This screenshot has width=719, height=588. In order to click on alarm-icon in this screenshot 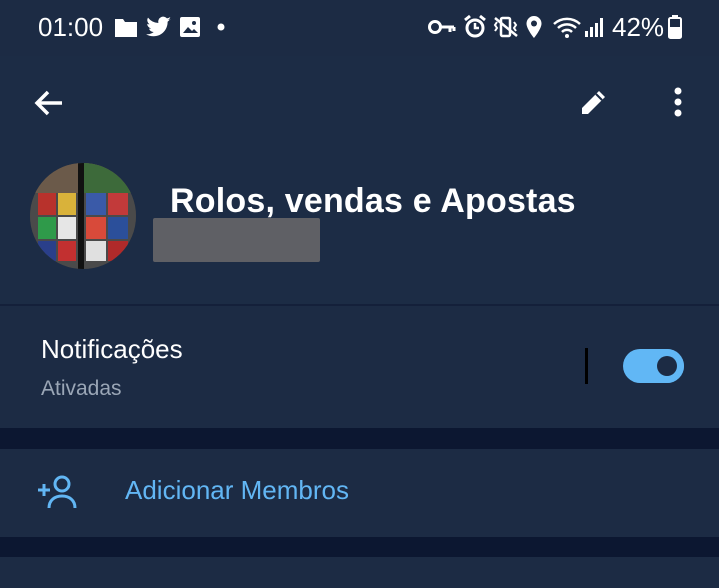, I will do `click(475, 27)`.